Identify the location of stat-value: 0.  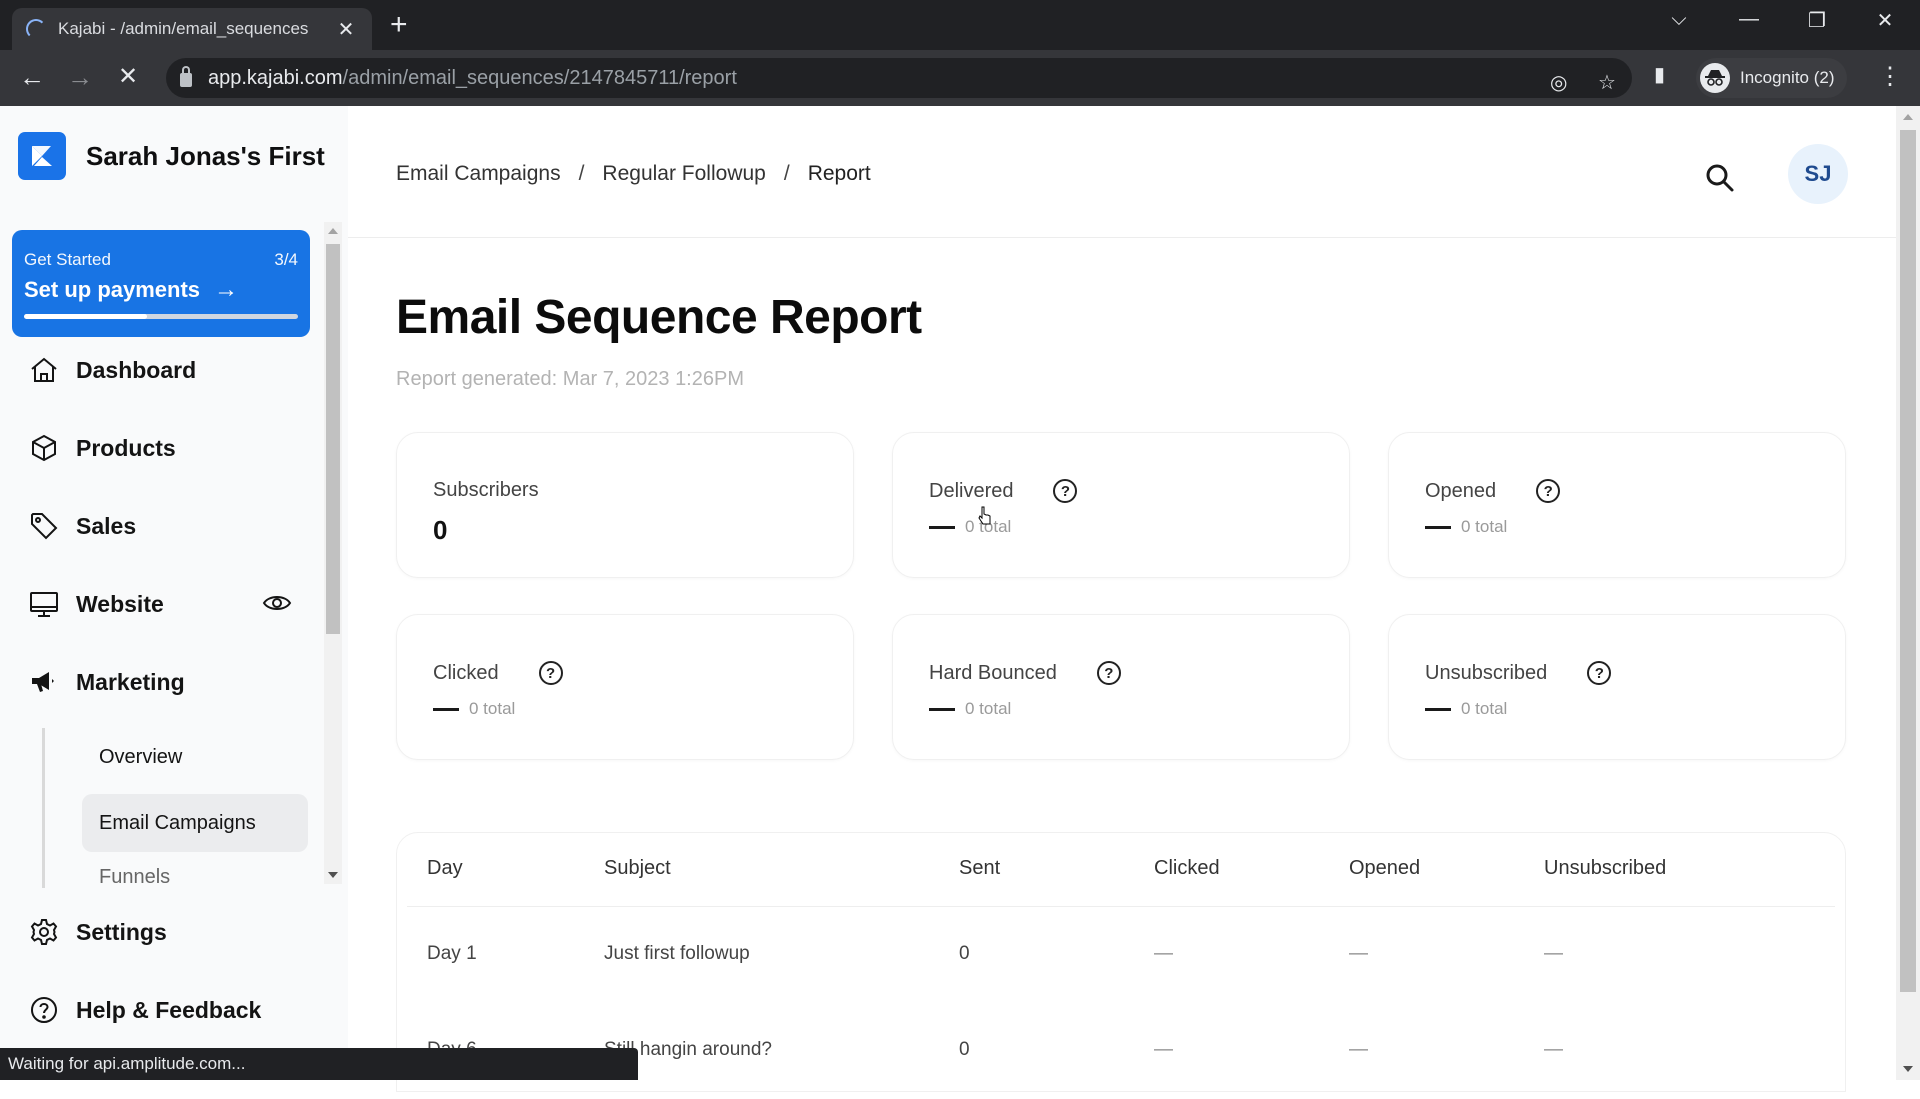
(440, 530).